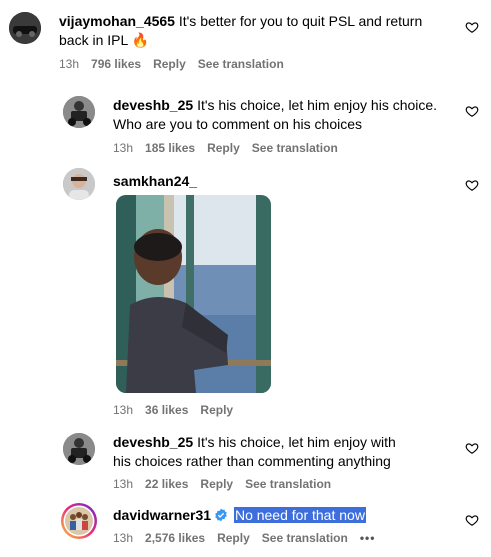 The width and height of the screenshot is (491, 557). Describe the element at coordinates (162, 515) in the screenshot. I see `username: davidwarner31` at that location.